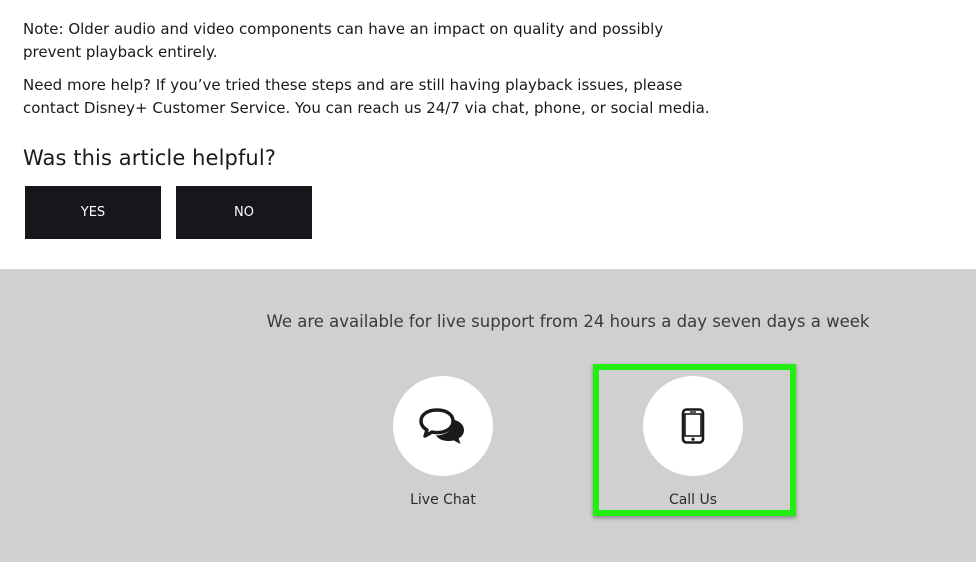 This screenshot has height=562, width=976. I want to click on helpful-question-heading: Was this article helpful?, so click(150, 158).